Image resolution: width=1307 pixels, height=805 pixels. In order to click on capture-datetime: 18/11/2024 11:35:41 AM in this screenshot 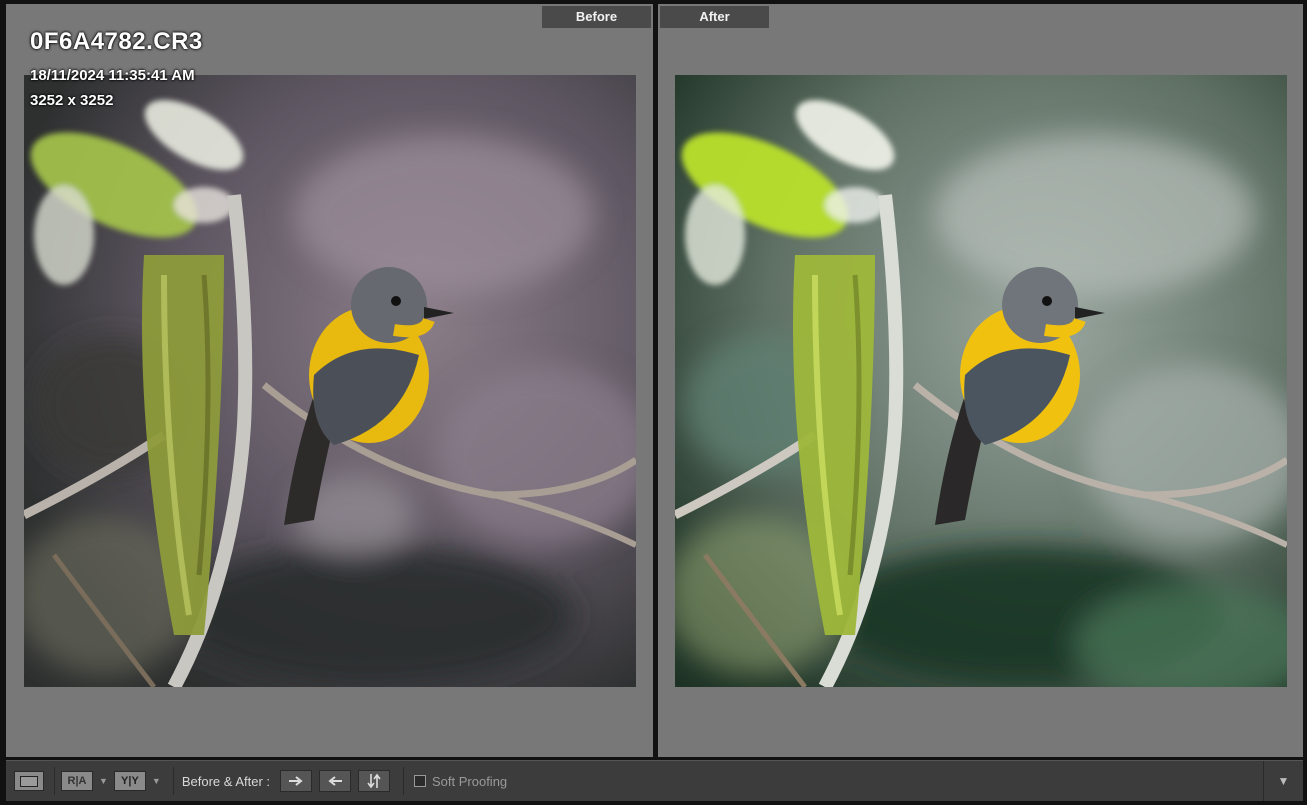, I will do `click(112, 75)`.